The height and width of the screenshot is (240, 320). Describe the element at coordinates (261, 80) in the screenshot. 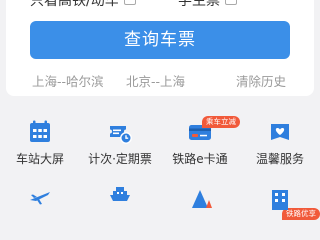

I see `clear-history-button: 清除历史` at that location.